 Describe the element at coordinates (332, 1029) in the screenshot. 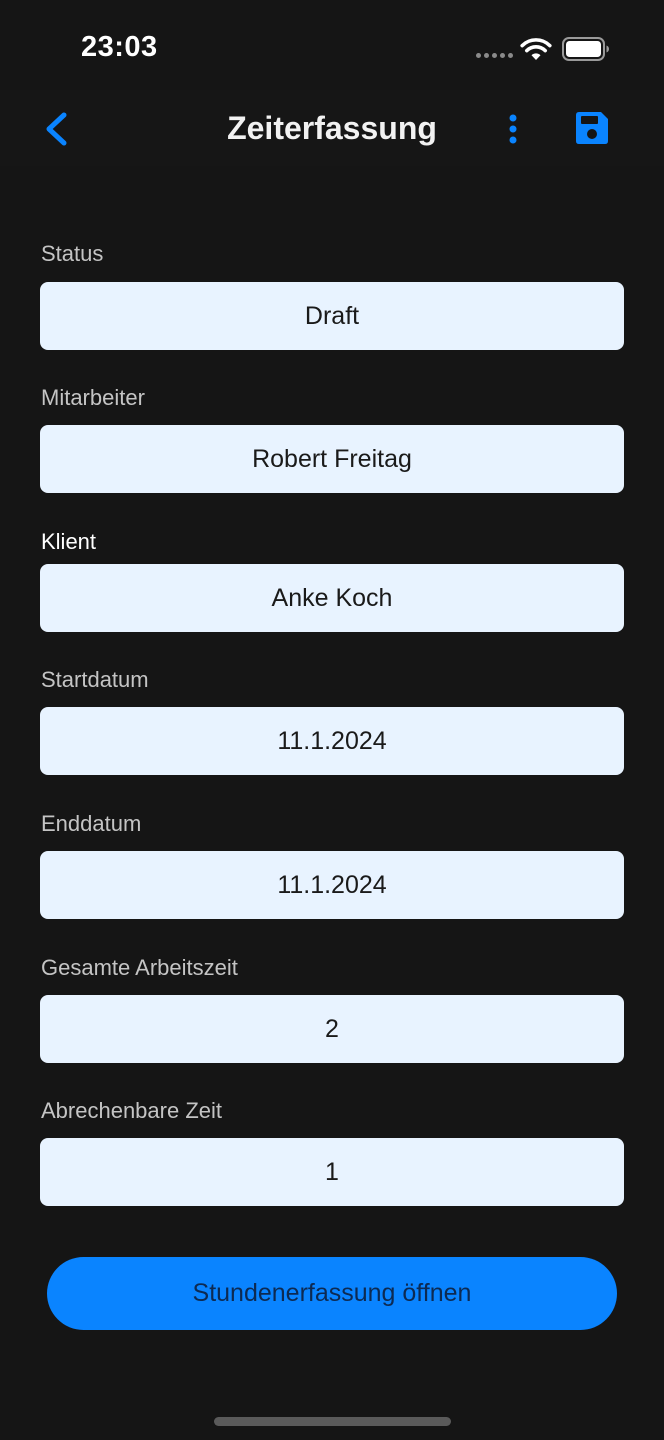

I see `gesamte-arbeitszeit-field: 2` at that location.